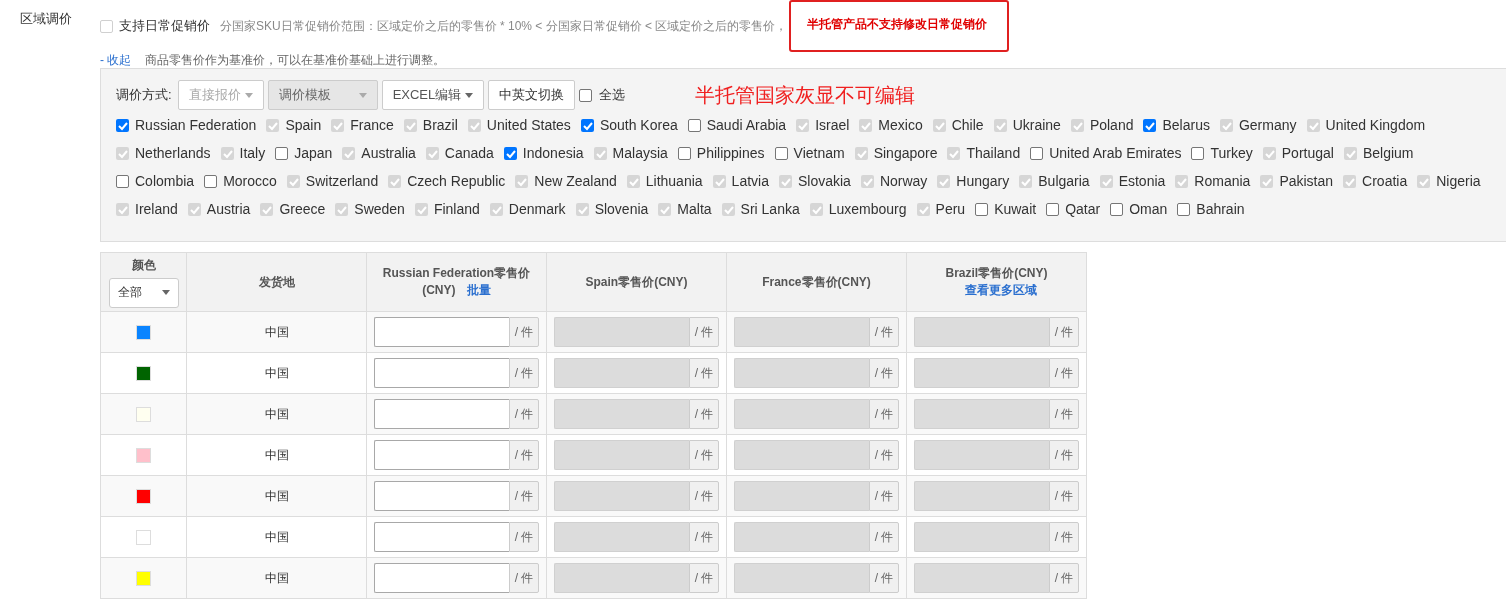  What do you see at coordinates (250, 181) in the screenshot?
I see `country-label: Morocco` at bounding box center [250, 181].